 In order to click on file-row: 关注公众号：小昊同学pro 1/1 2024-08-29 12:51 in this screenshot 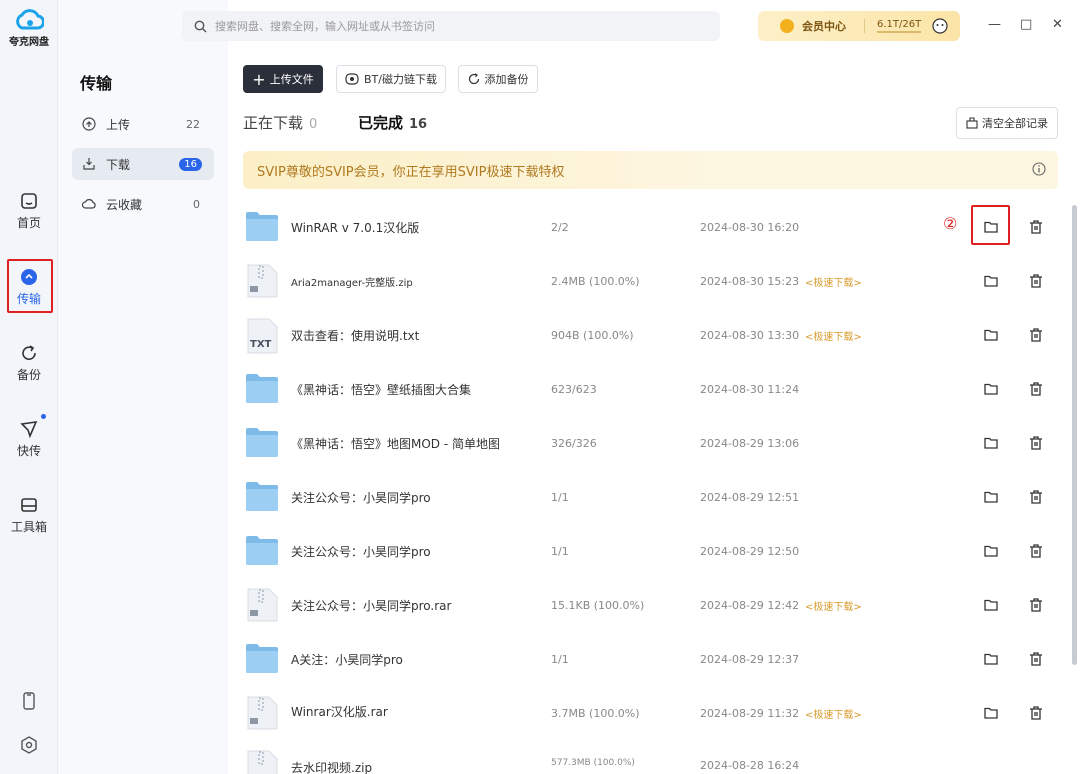, I will do `click(650, 497)`.